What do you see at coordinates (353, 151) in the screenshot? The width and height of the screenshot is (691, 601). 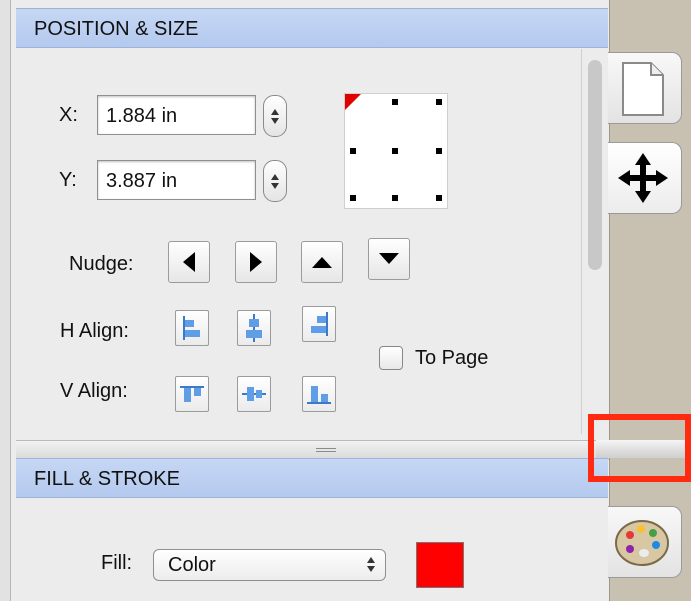 I see `anchor-middle-left` at bounding box center [353, 151].